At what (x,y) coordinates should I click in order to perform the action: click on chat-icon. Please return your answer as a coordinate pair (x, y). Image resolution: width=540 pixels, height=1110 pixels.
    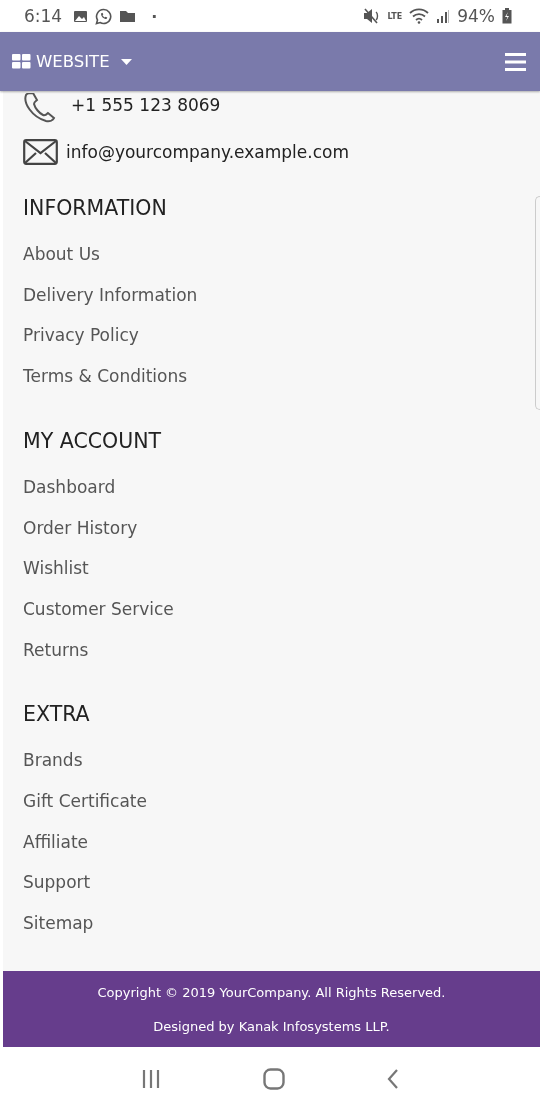
    Looking at the image, I should click on (104, 16).